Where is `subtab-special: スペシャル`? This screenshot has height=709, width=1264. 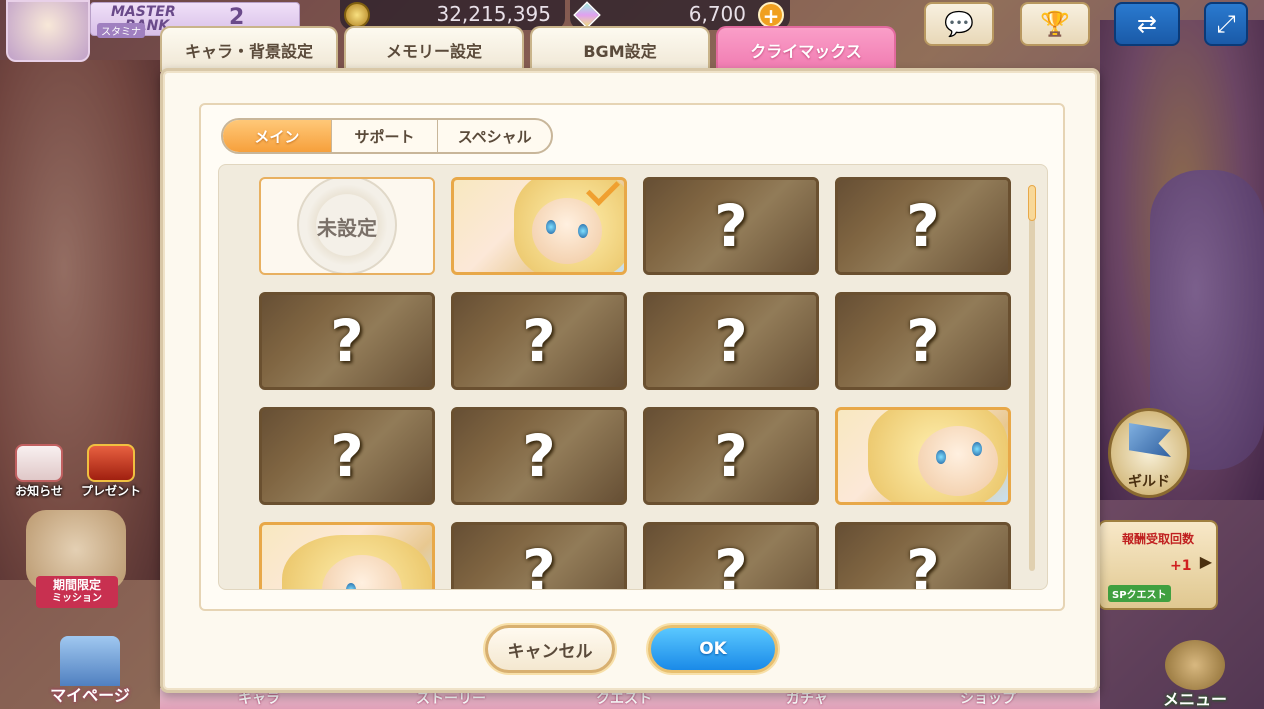 subtab-special: スペシャル is located at coordinates (494, 136).